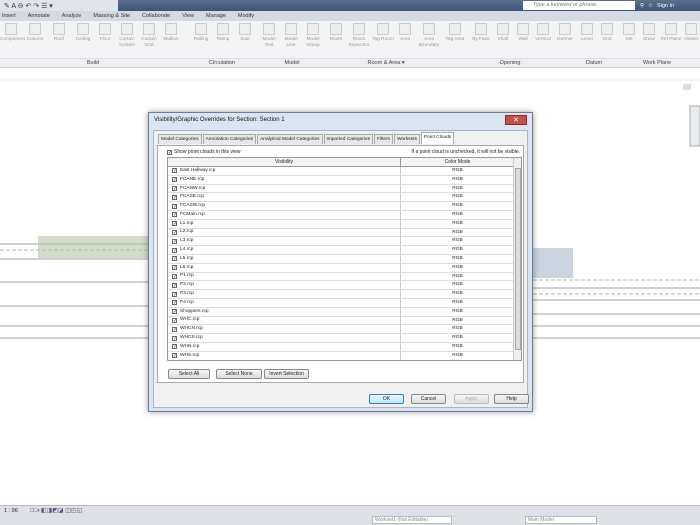 The image size is (700, 525). What do you see at coordinates (12, 33) in the screenshot?
I see `ribbon-tool: Component` at bounding box center [12, 33].